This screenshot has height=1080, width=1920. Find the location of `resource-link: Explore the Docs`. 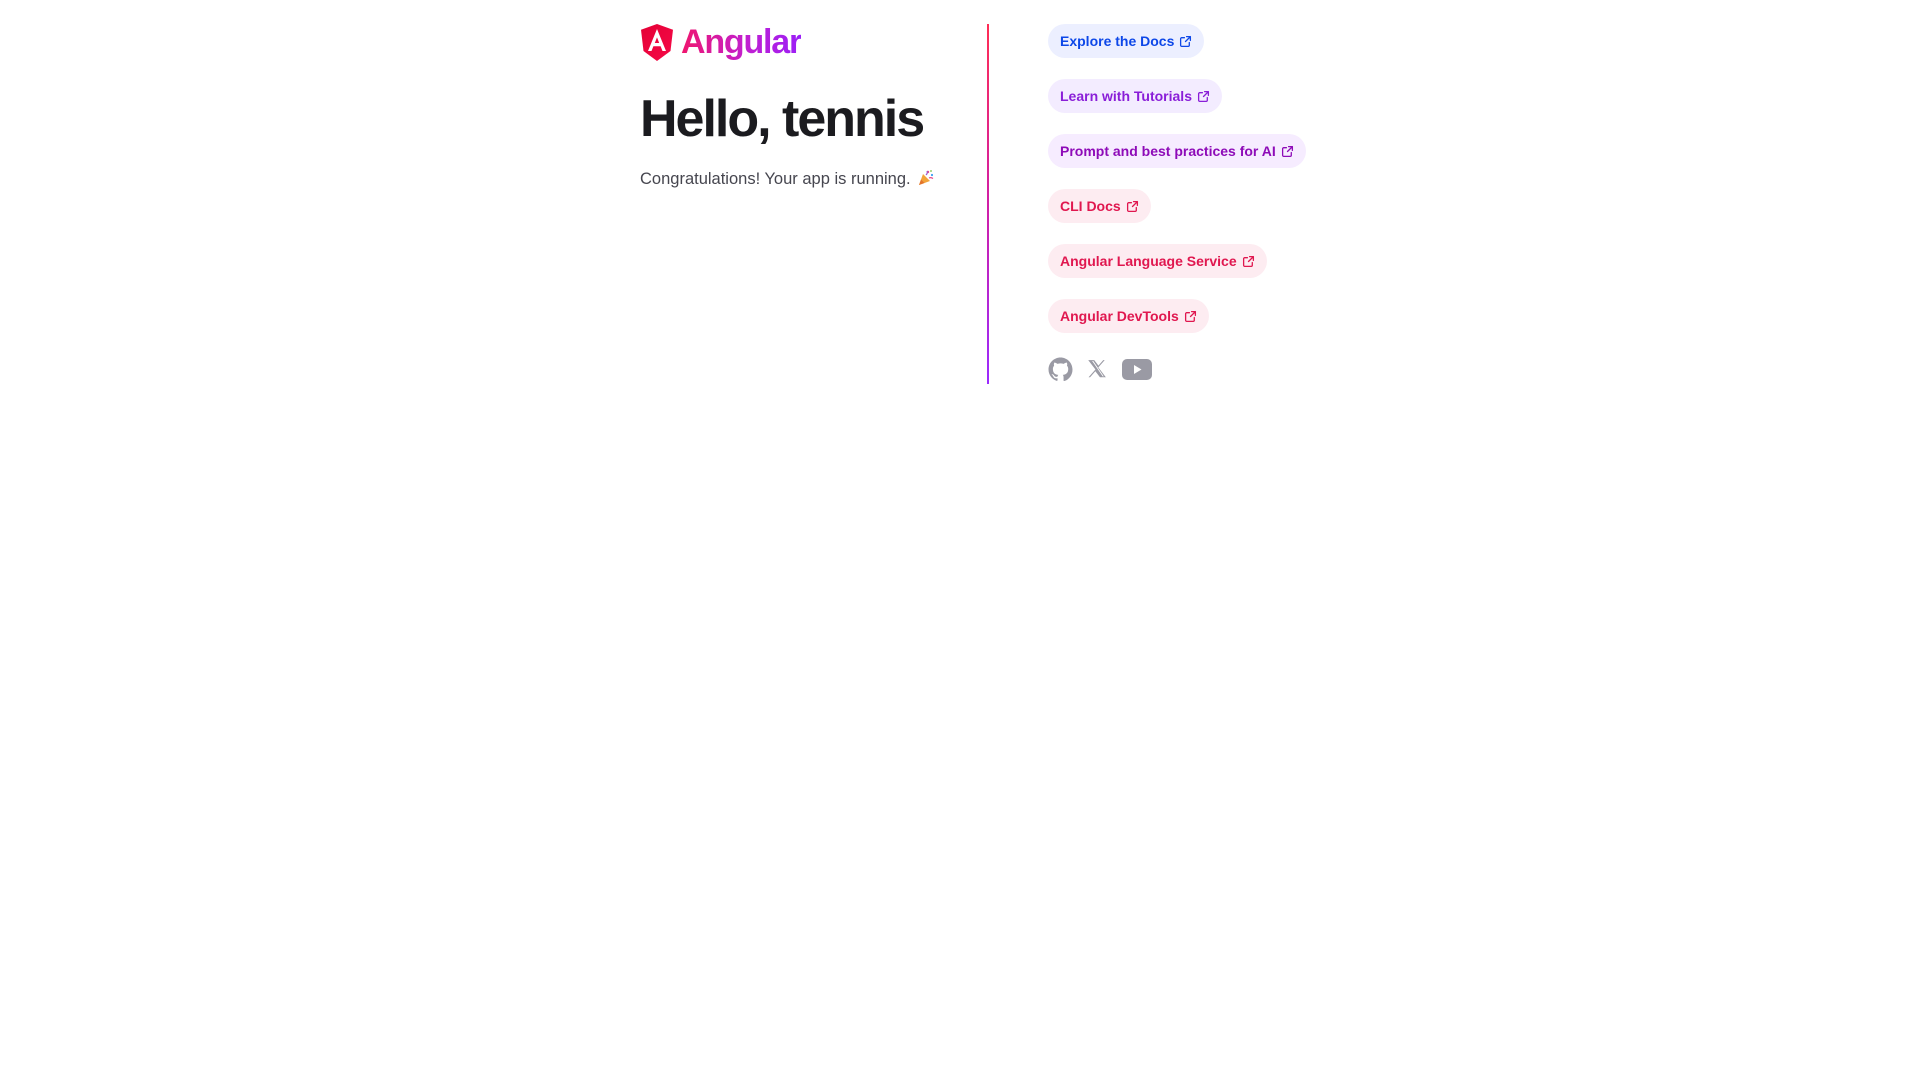

resource-link: Explore the Docs is located at coordinates (1126, 41).